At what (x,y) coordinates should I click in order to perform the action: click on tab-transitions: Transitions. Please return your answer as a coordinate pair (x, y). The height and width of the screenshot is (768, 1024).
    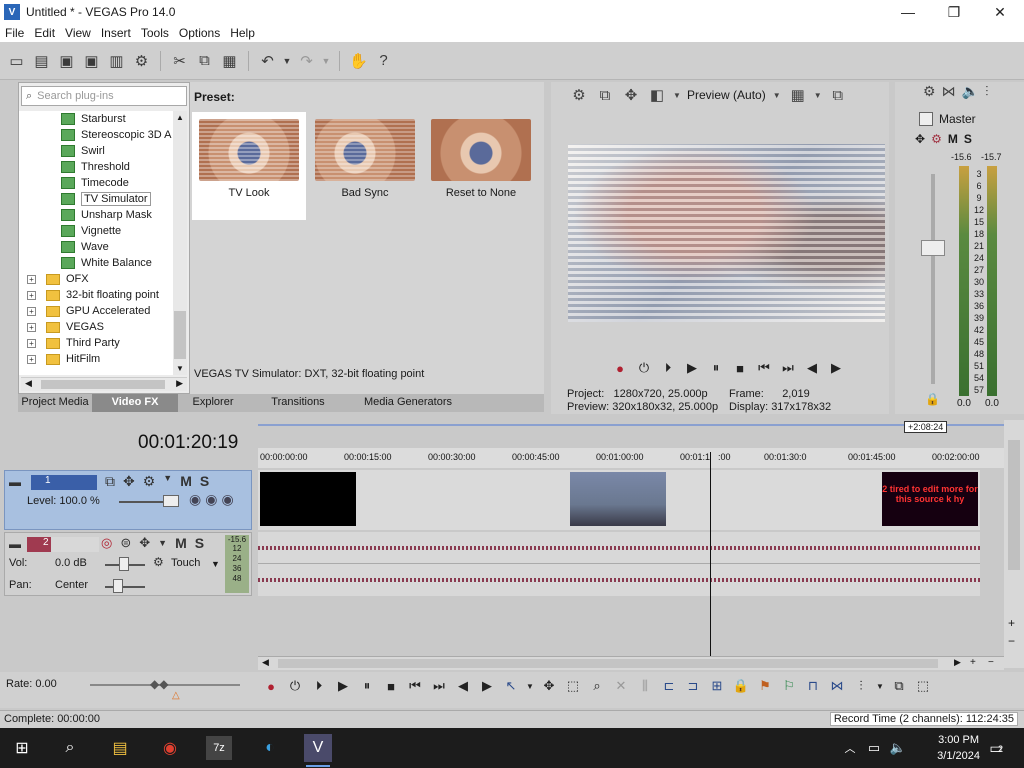
    Looking at the image, I should click on (298, 403).